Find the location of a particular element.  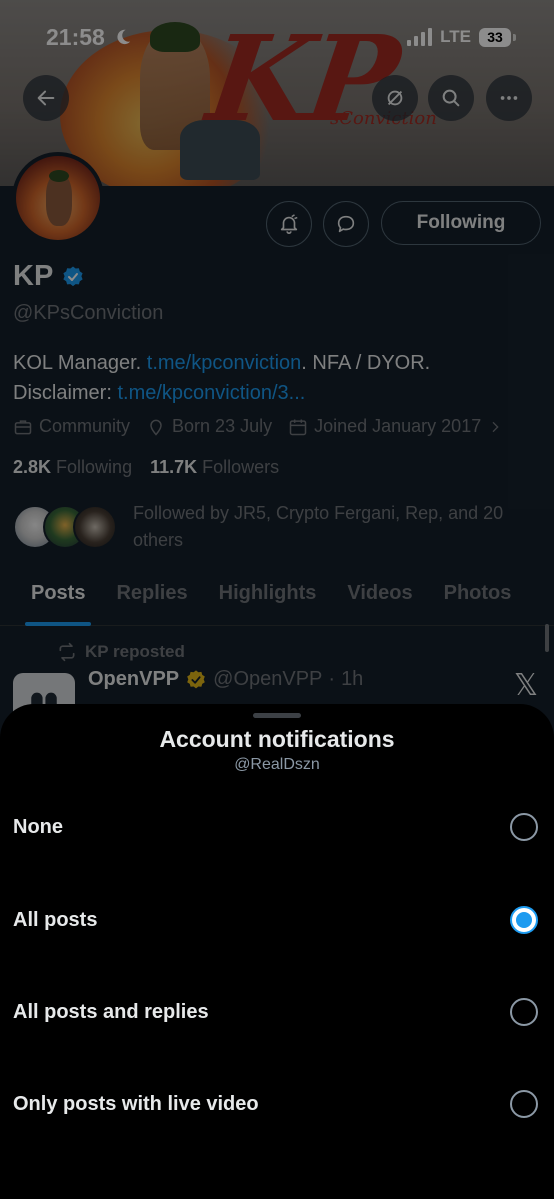

option-label: All posts and replies is located at coordinates (111, 1011).